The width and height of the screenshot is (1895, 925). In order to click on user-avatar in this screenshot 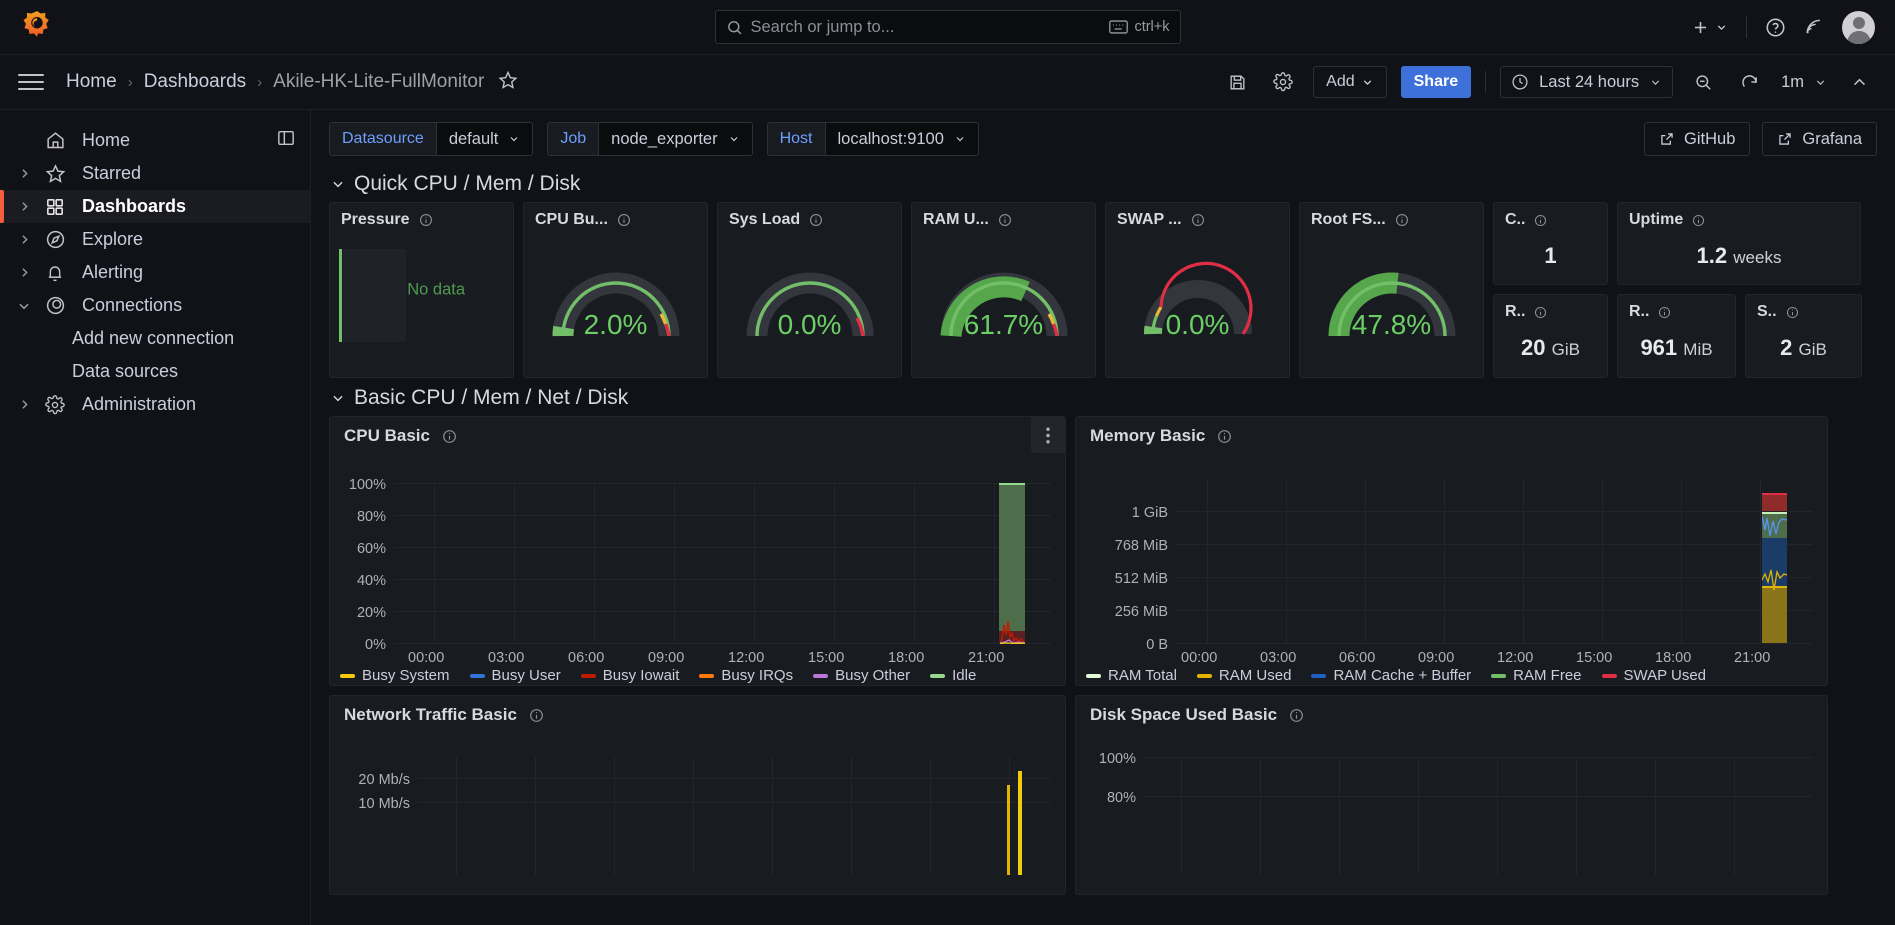, I will do `click(1858, 27)`.